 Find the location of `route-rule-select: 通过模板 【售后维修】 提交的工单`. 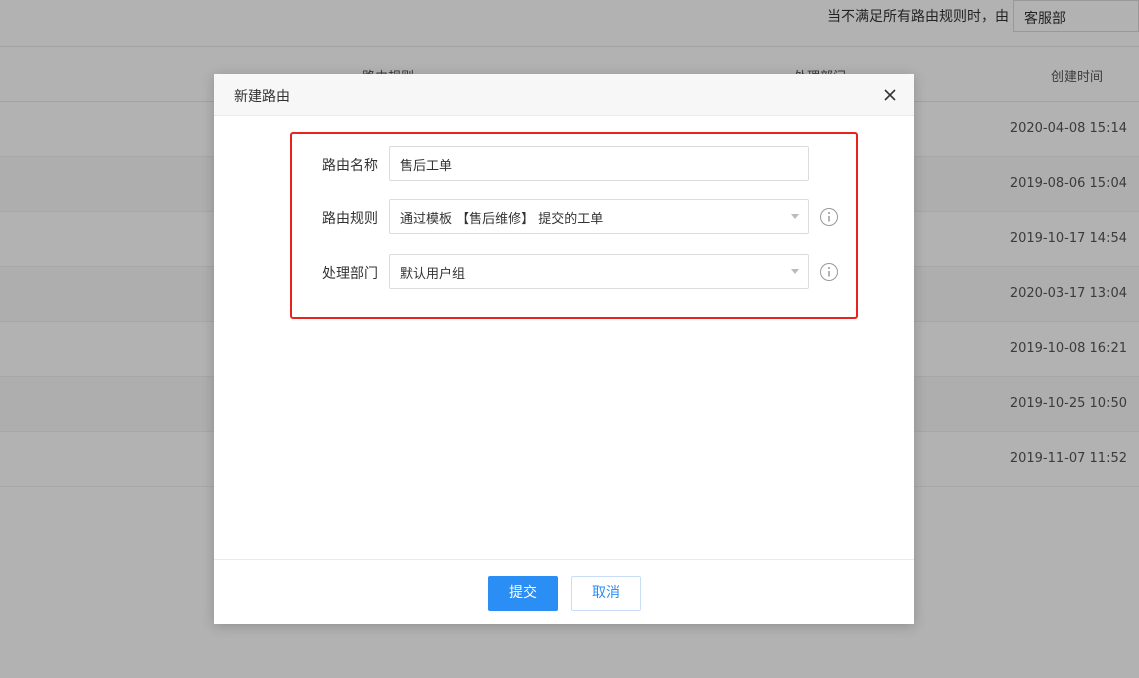

route-rule-select: 通过模板 【售后维修】 提交的工单 is located at coordinates (599, 216).